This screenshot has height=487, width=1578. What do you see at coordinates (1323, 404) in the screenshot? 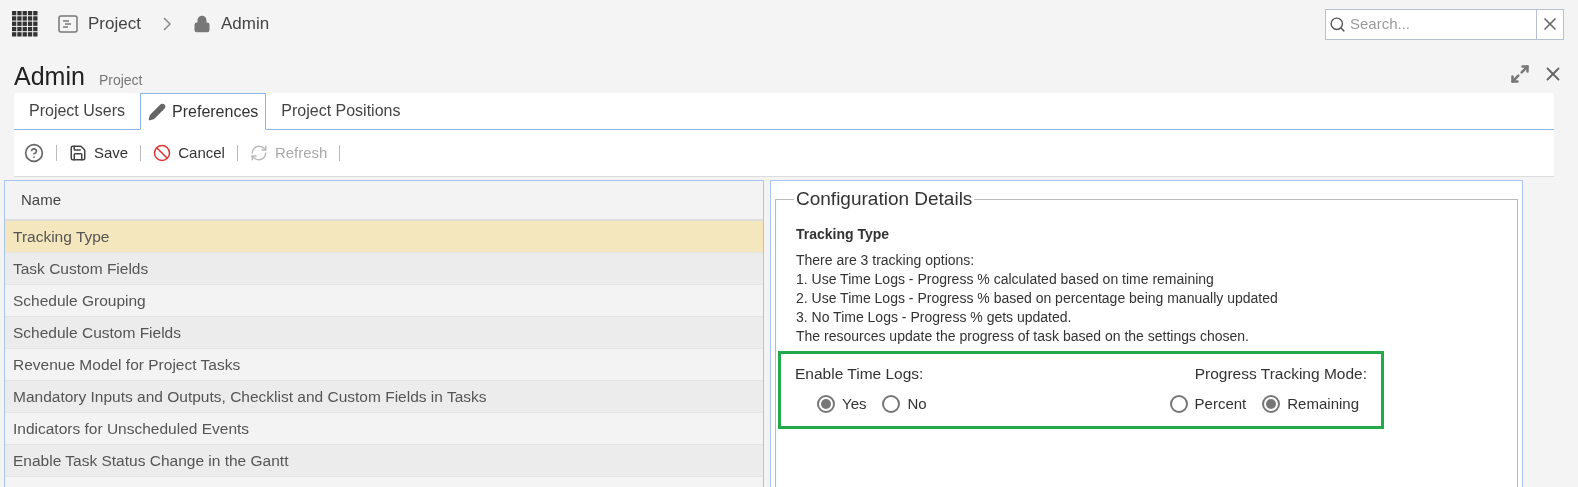
I see `radio-label: Remaining` at bounding box center [1323, 404].